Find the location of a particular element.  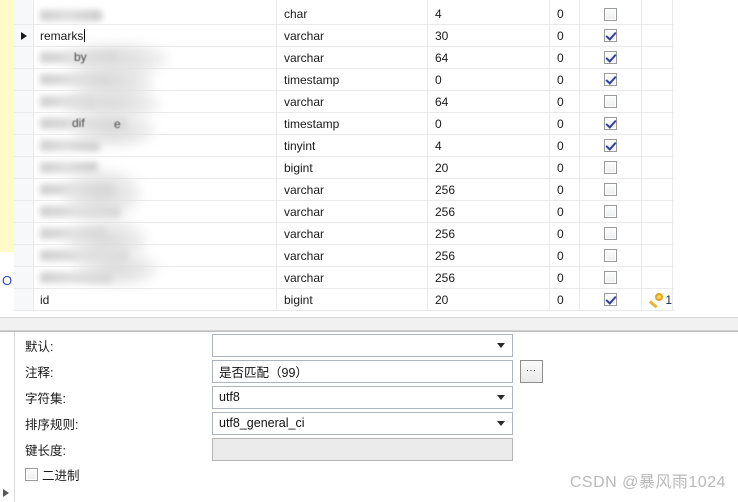

table-row: varchar 64 0 is located at coordinates (344, 58).